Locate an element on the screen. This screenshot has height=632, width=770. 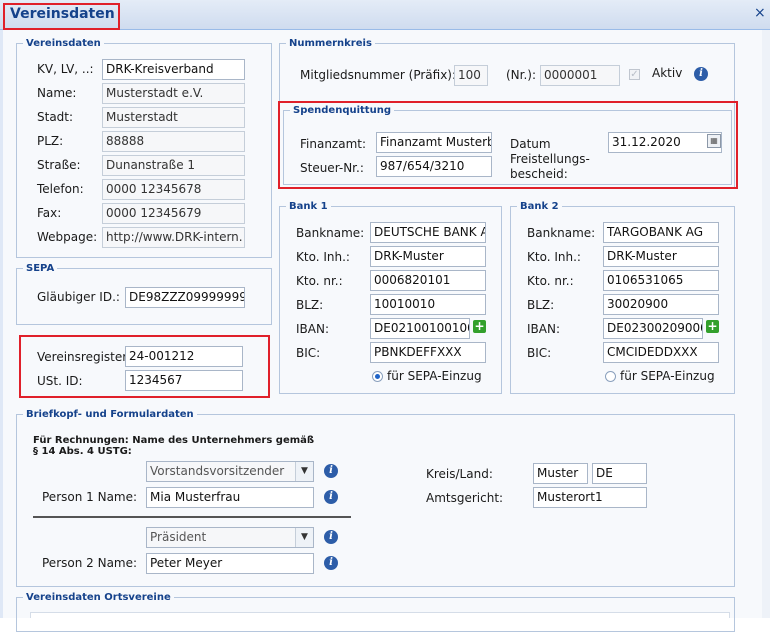
fax-label: Fax: is located at coordinates (49, 213).